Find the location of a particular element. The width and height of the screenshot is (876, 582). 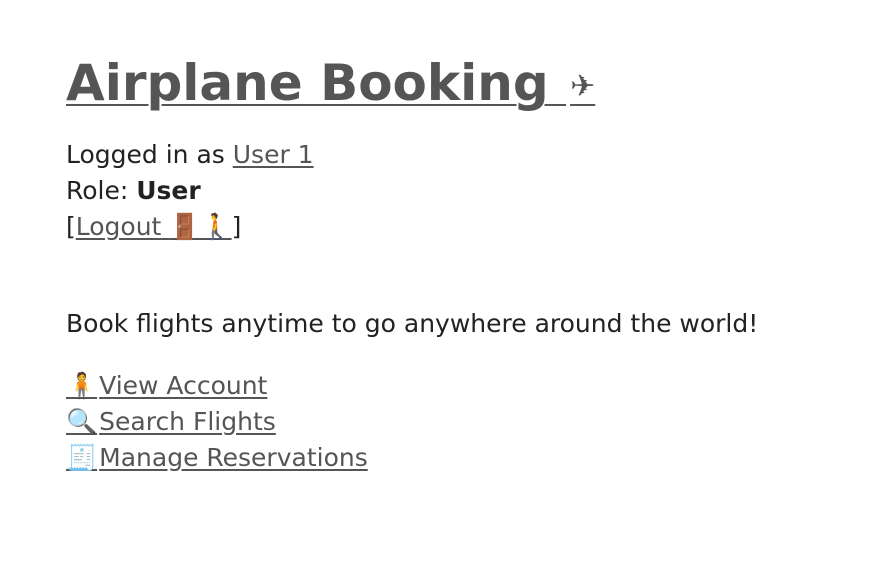

logout-line: [Logout 🚪🚶] is located at coordinates (190, 227).